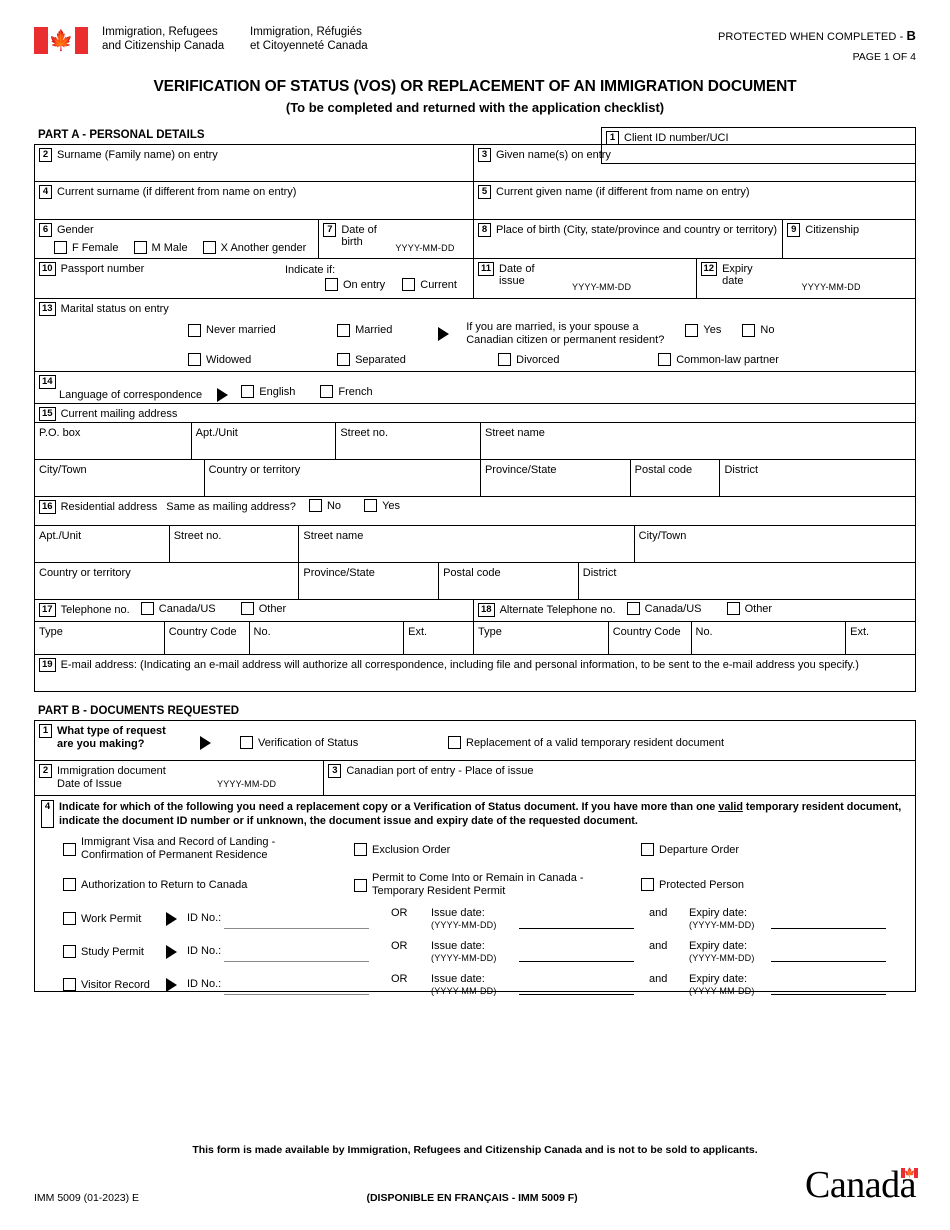 This screenshot has height=1230, width=950. I want to click on field-mailing-apt: Apt./Unit, so click(264, 441).